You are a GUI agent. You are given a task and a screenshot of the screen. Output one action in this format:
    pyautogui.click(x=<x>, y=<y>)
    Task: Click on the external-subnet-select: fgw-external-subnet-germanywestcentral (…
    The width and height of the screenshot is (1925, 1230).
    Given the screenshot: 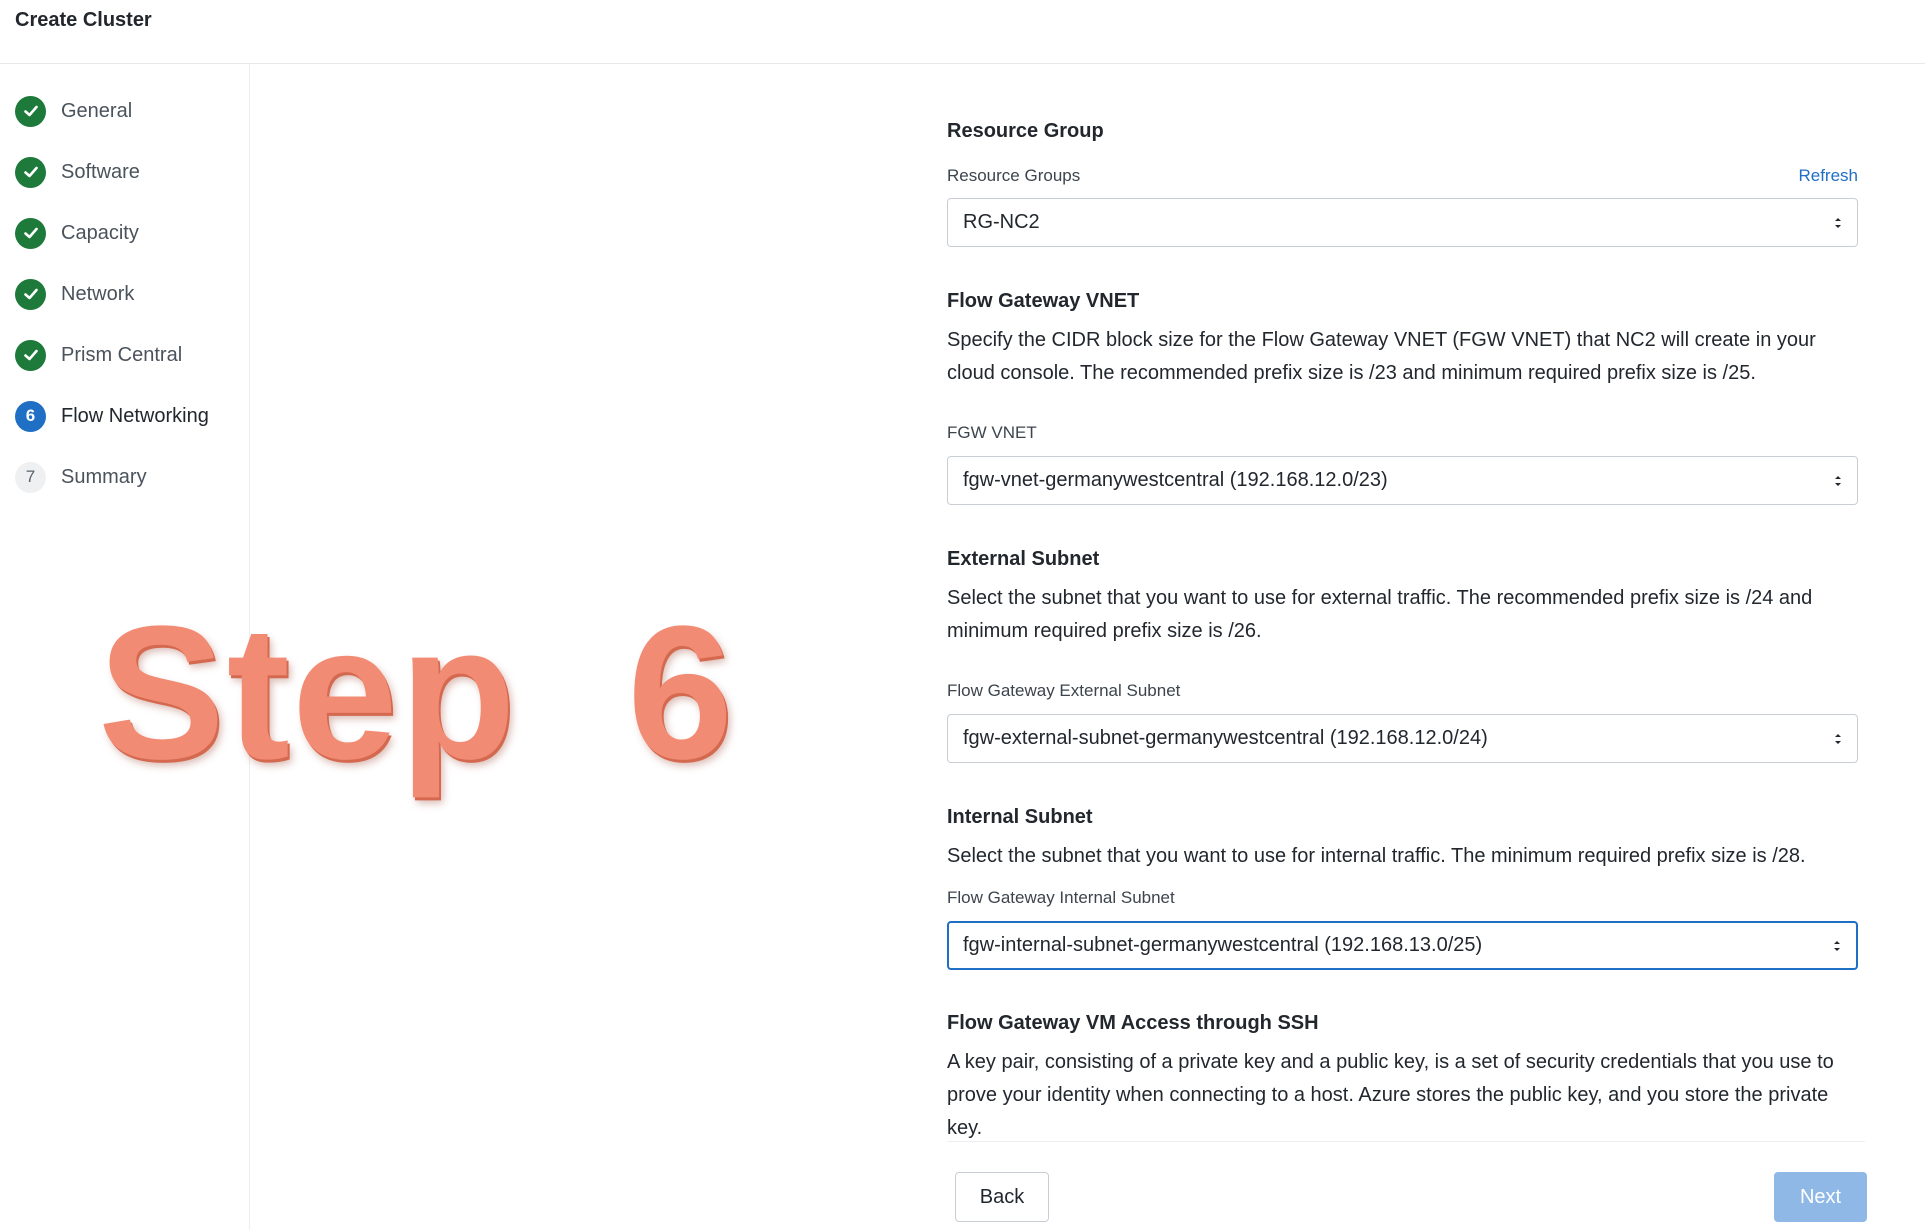 What is the action you would take?
    pyautogui.click(x=1402, y=738)
    